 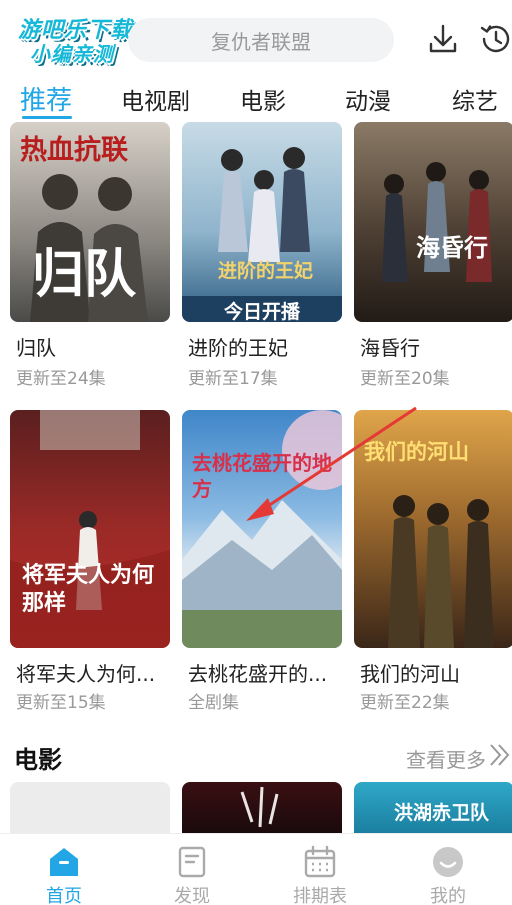 I want to click on poster-caption: 去桃花盛开的地方, so click(x=262, y=476).